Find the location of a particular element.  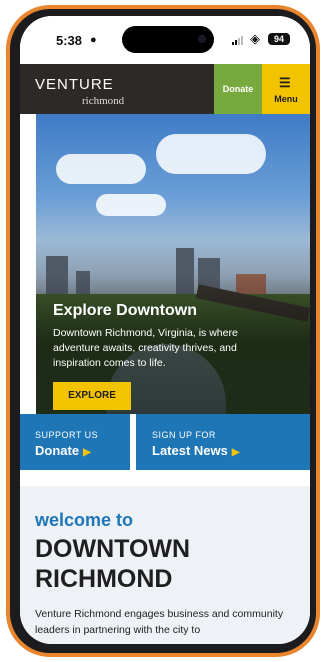

donate-cta-text: Donate ▶ is located at coordinates (63, 450).